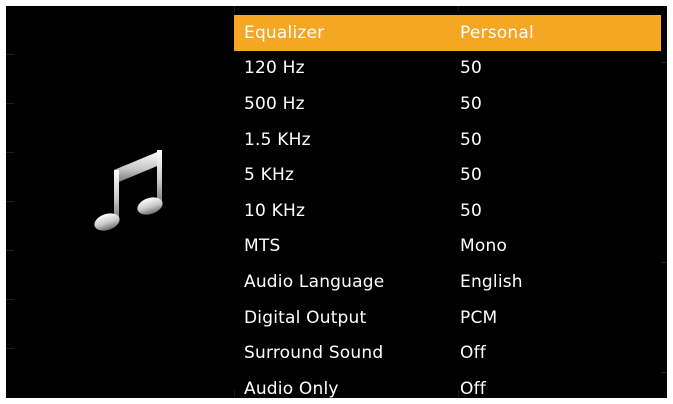 This screenshot has height=404, width=673. I want to click on menu-item-label: MTS, so click(262, 246).